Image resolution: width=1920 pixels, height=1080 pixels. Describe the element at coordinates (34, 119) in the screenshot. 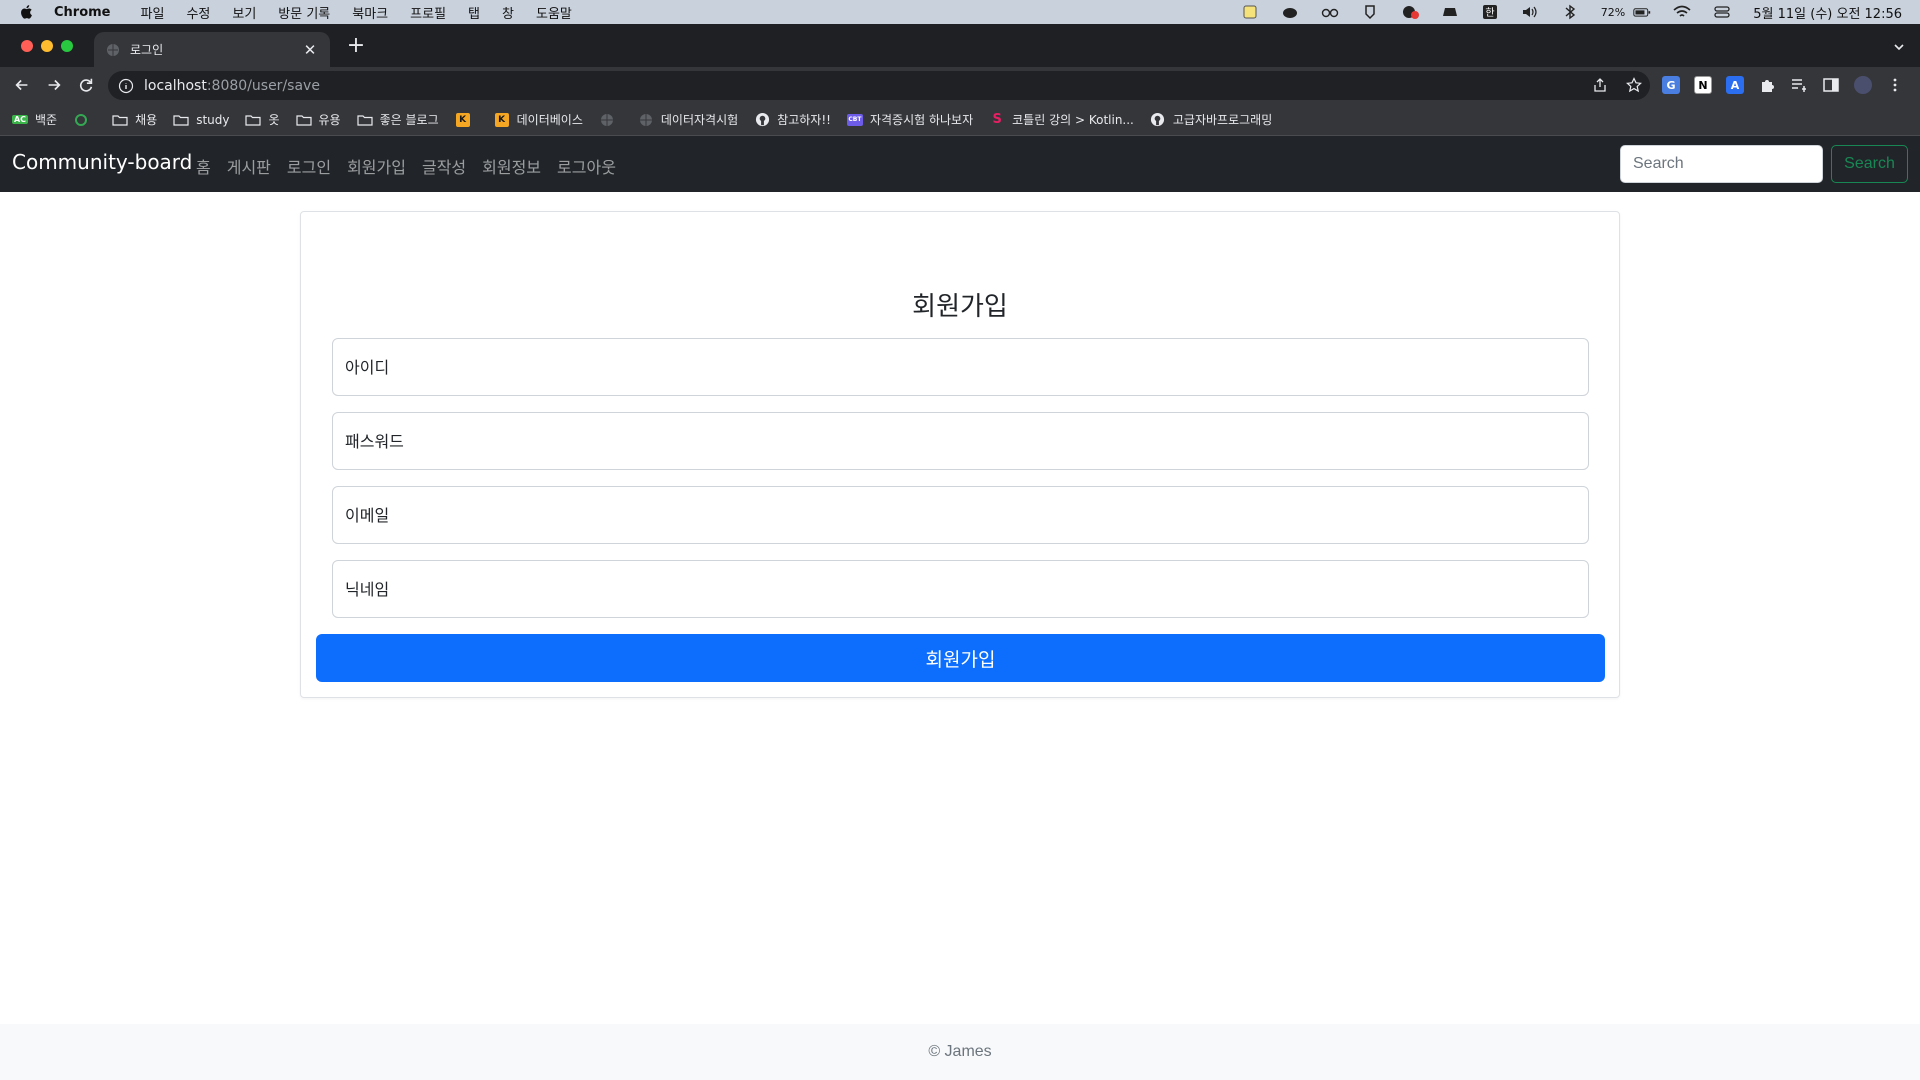

I see `bookmark-item: AC 백준` at that location.